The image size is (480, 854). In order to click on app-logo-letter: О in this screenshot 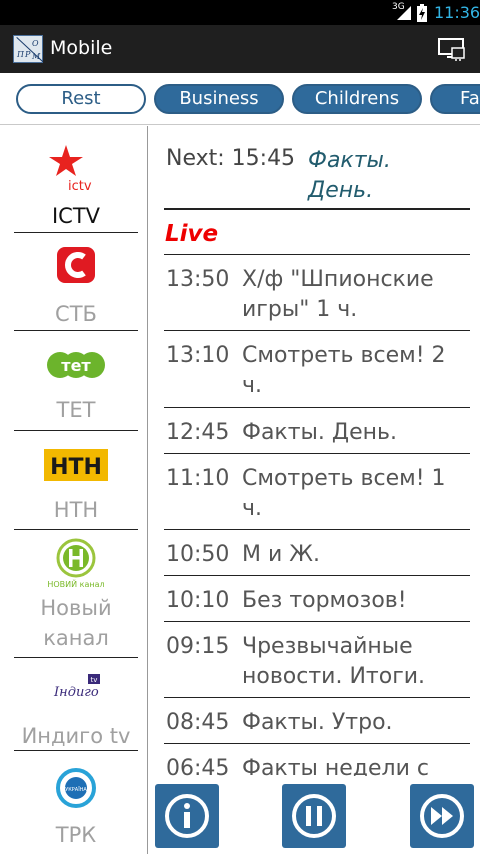, I will do `click(35, 43)`.